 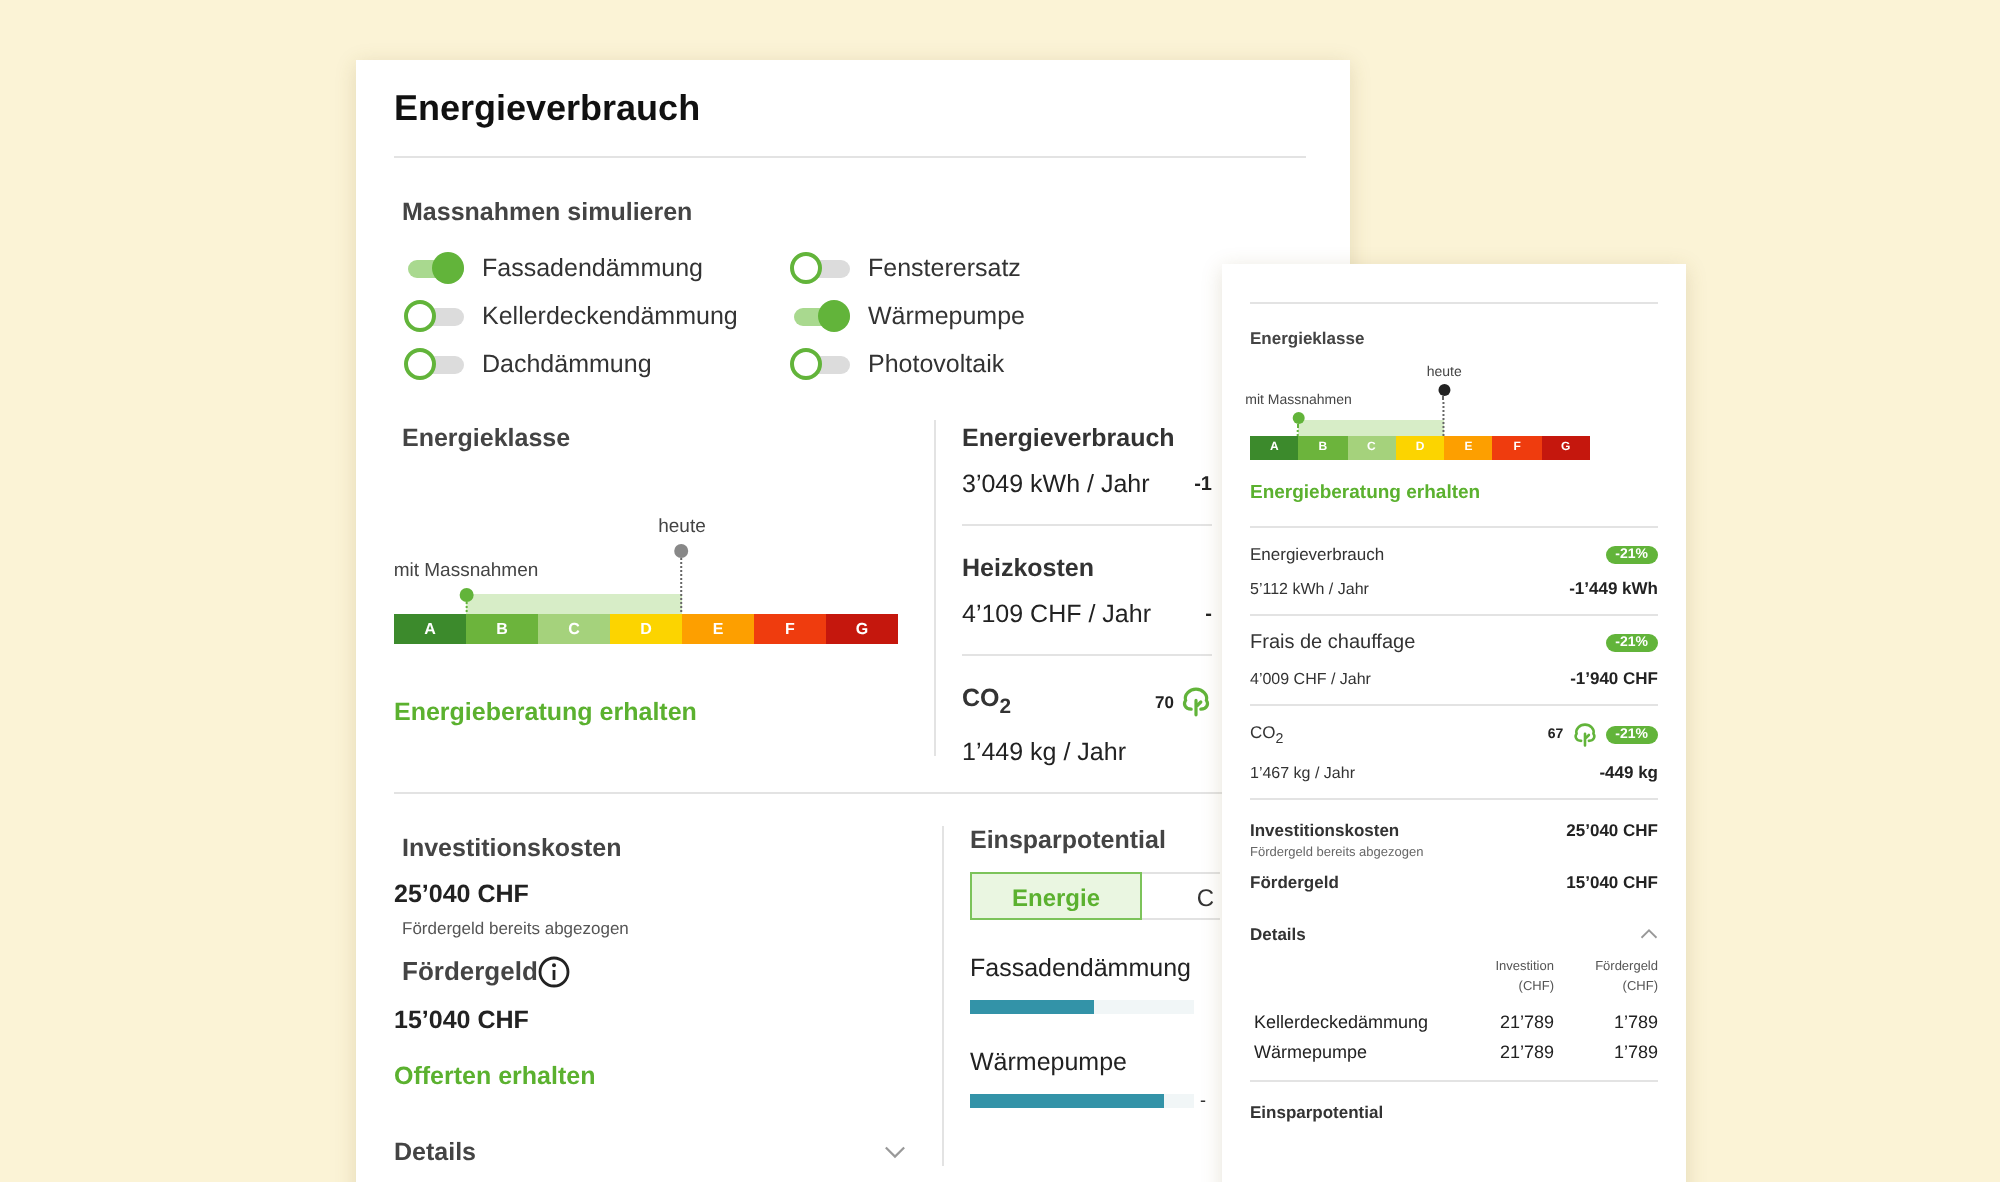 What do you see at coordinates (516, 927) in the screenshot?
I see `note: Fördergeld bereits abgezogen` at bounding box center [516, 927].